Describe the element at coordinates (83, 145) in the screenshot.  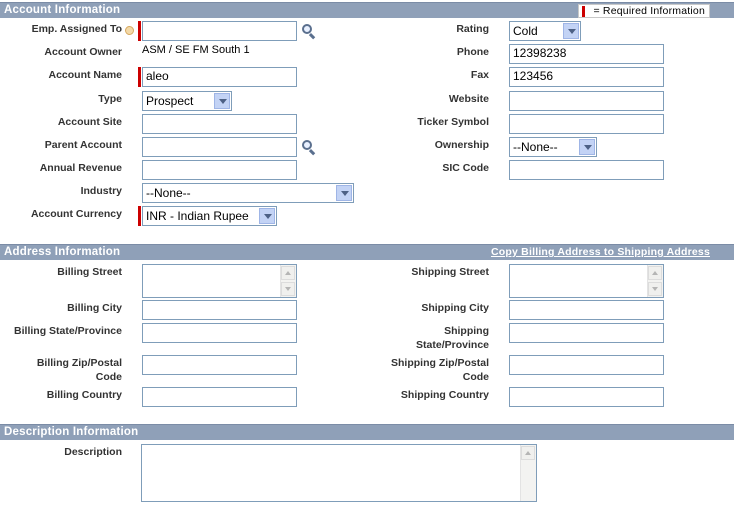
I see `parent-account-label: Parent Account` at that location.